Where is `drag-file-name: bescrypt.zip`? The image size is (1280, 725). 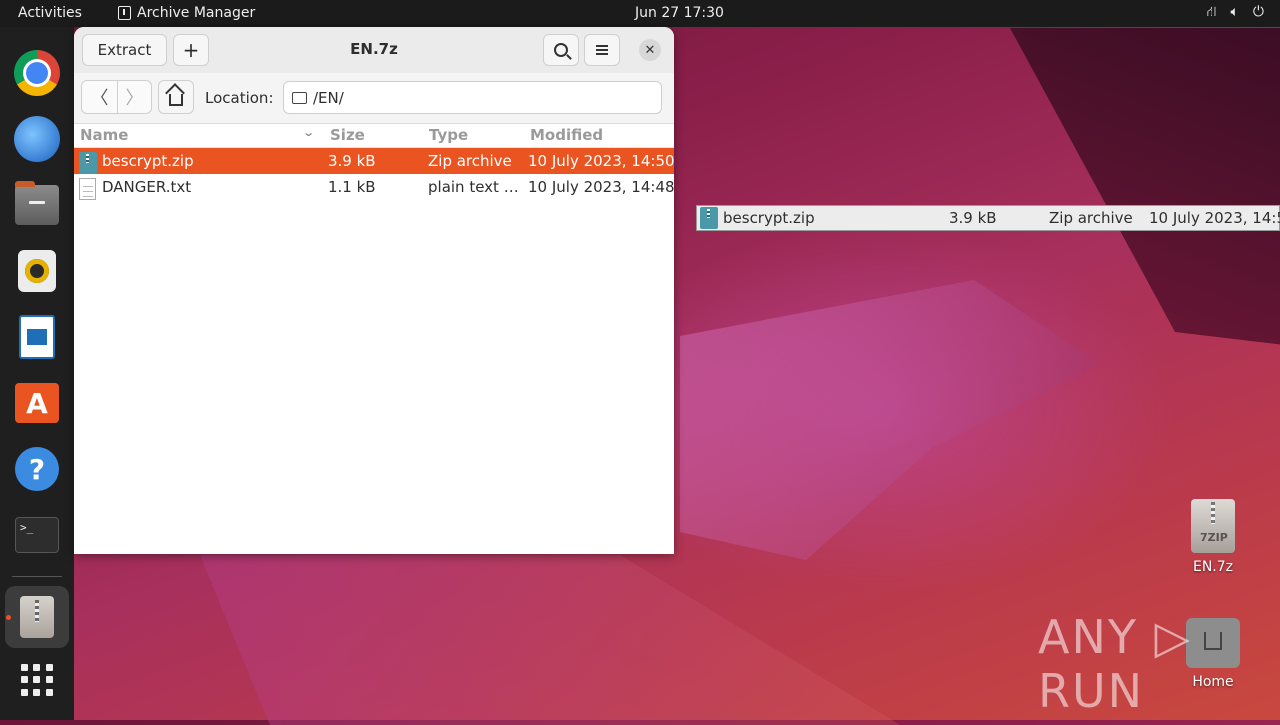 drag-file-name: bescrypt.zip is located at coordinates (769, 218).